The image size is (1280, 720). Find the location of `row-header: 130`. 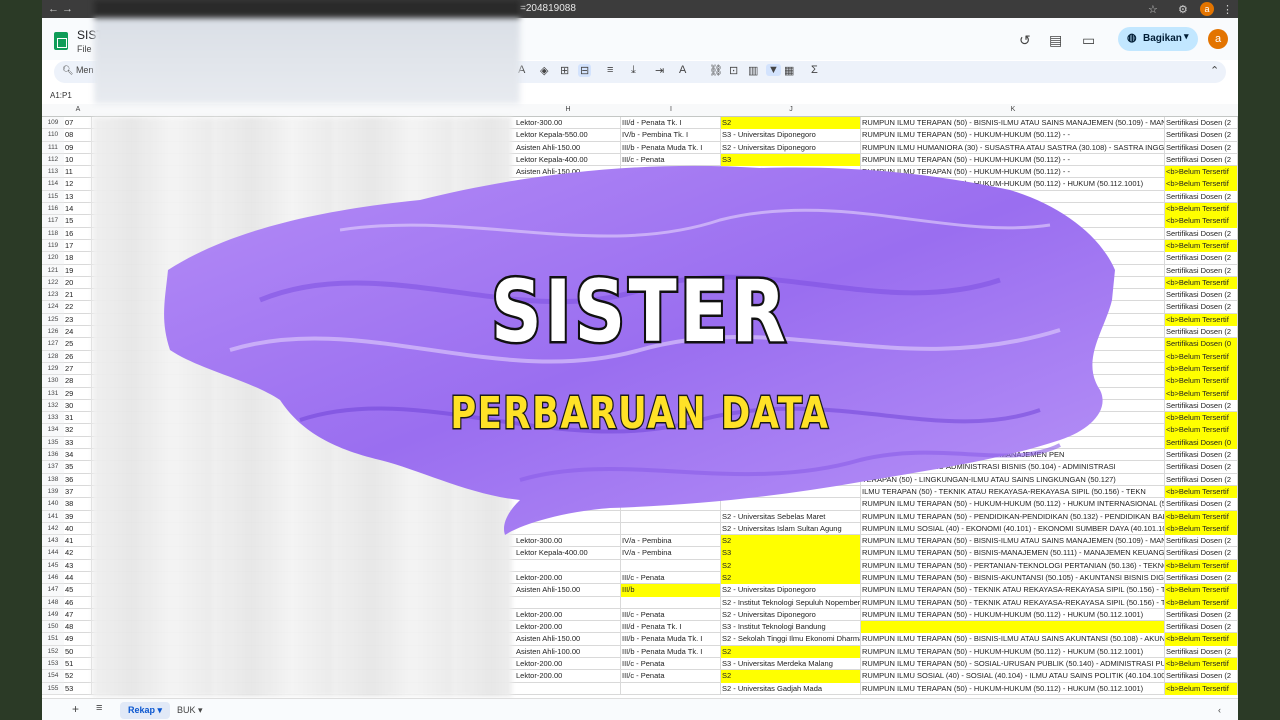

row-header: 130 is located at coordinates (53, 381).